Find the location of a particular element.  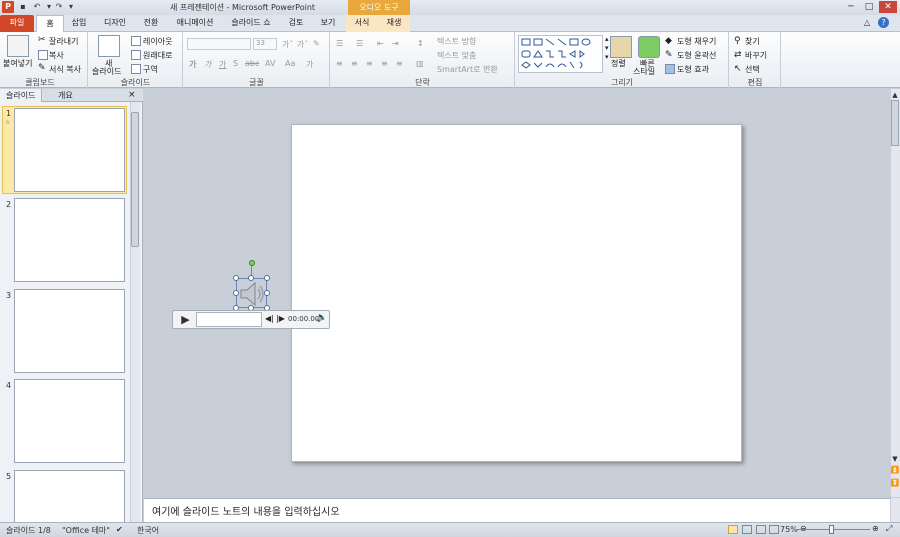

smartart-convert-button: SmartArt로 변환 is located at coordinates (467, 69).